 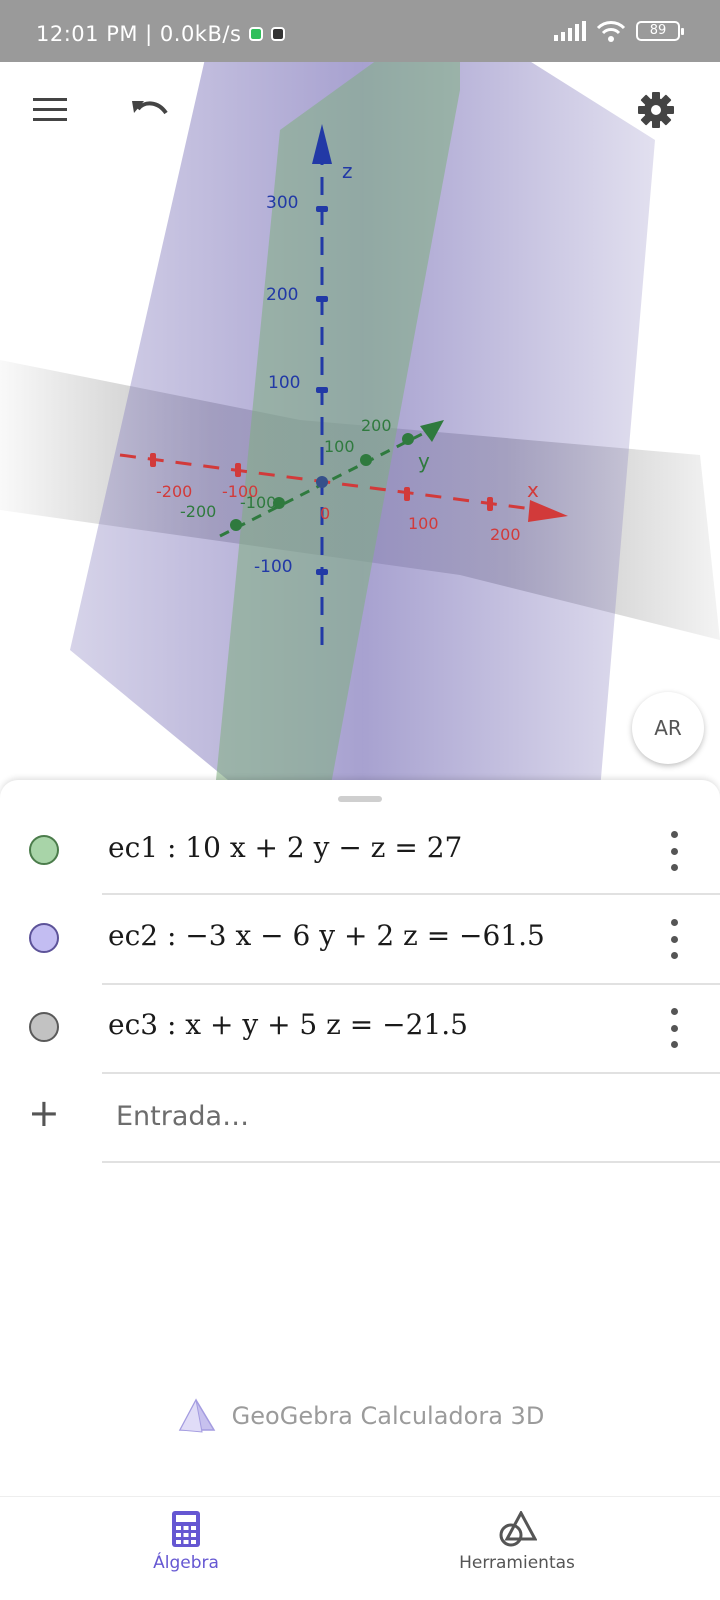 I want to click on status-right: 89, so click(x=619, y=31).